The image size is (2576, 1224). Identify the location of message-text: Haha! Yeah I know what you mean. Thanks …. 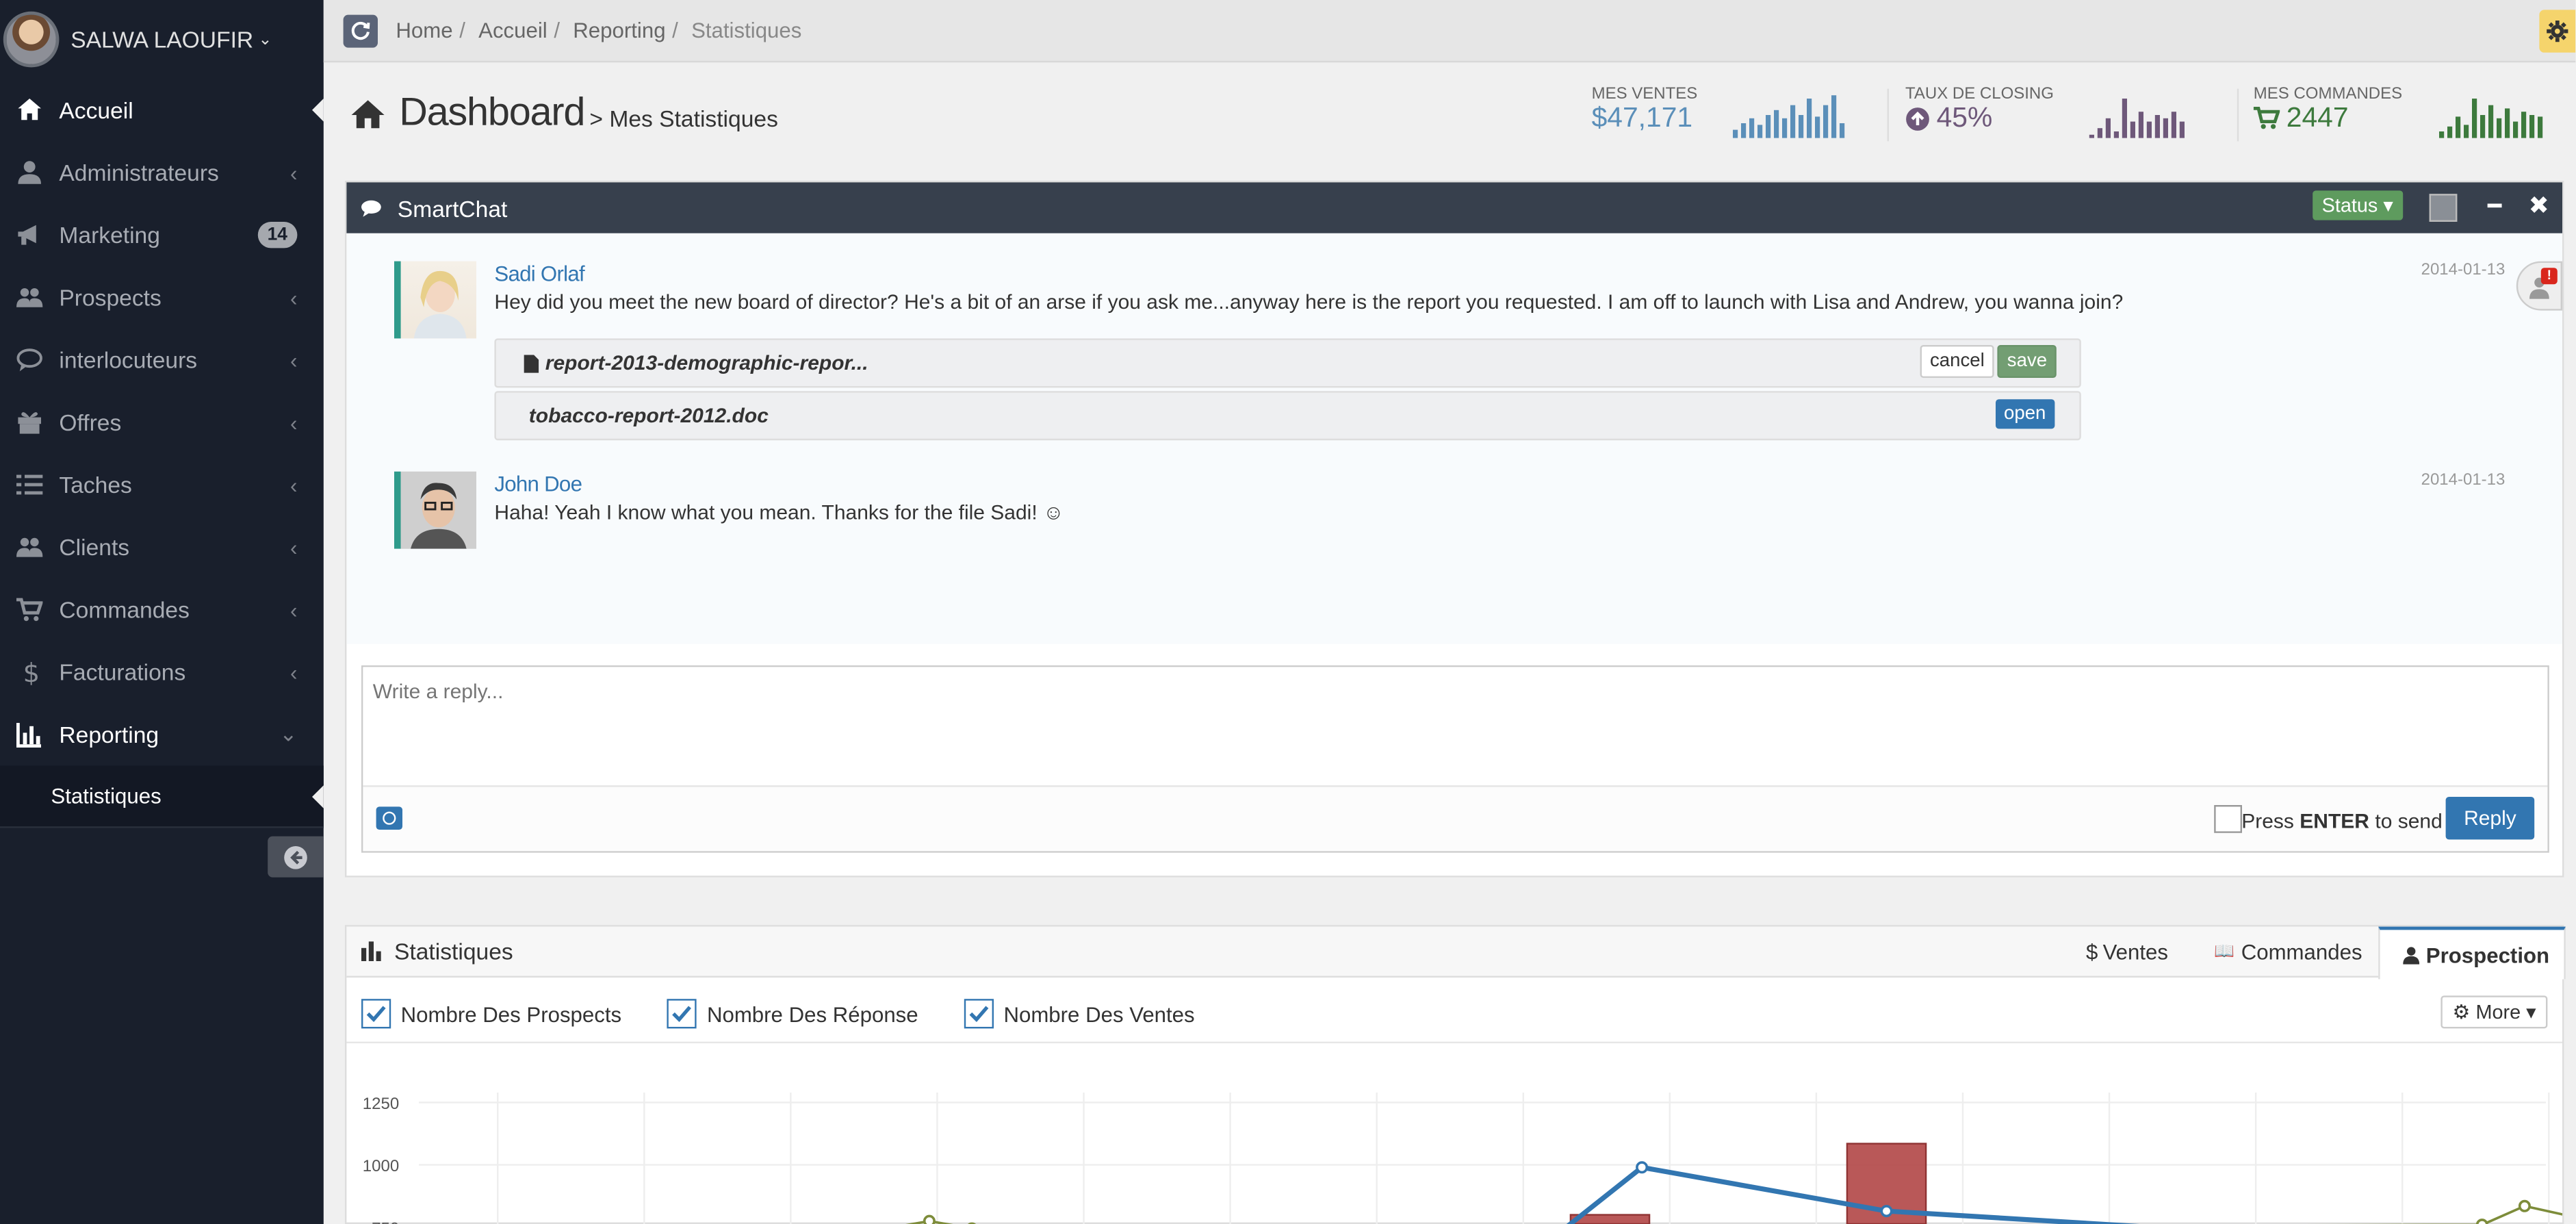
(779, 512).